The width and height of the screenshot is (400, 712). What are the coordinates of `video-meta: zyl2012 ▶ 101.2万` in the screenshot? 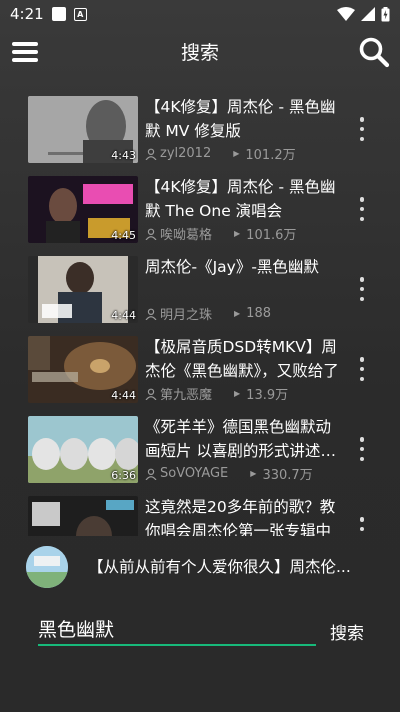 It's located at (220, 153).